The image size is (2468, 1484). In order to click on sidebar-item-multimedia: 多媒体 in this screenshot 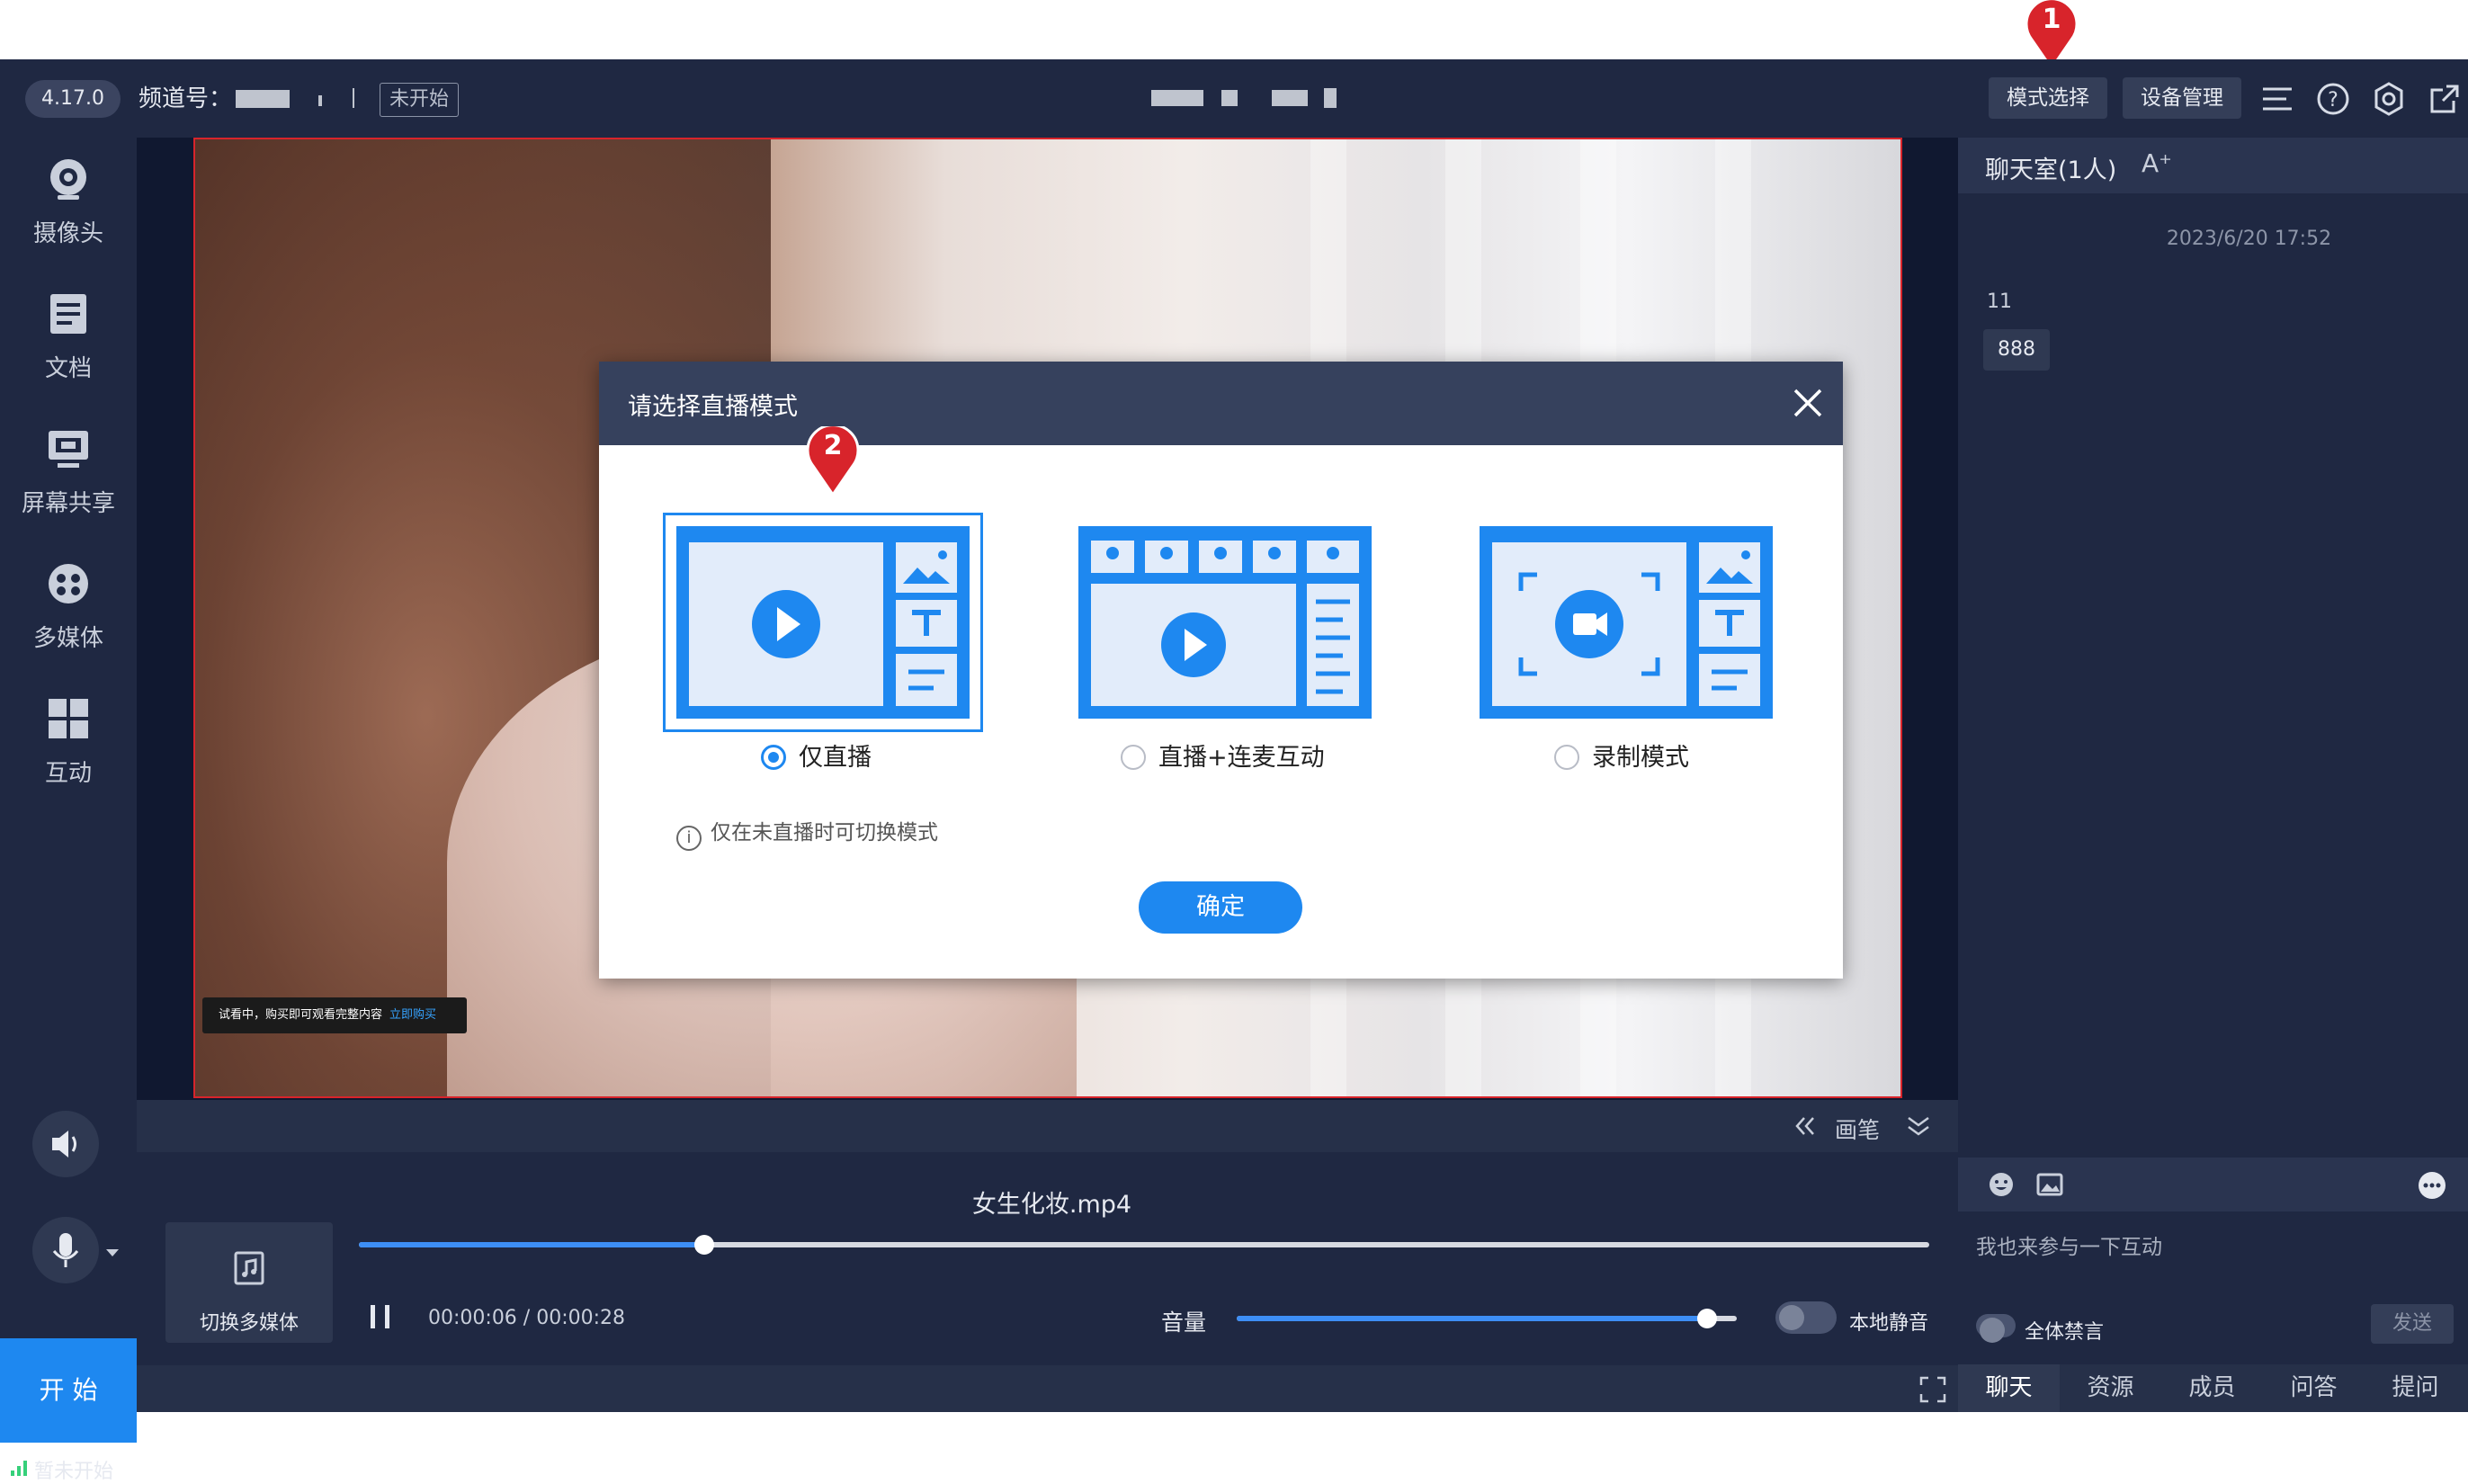, I will do `click(68, 609)`.